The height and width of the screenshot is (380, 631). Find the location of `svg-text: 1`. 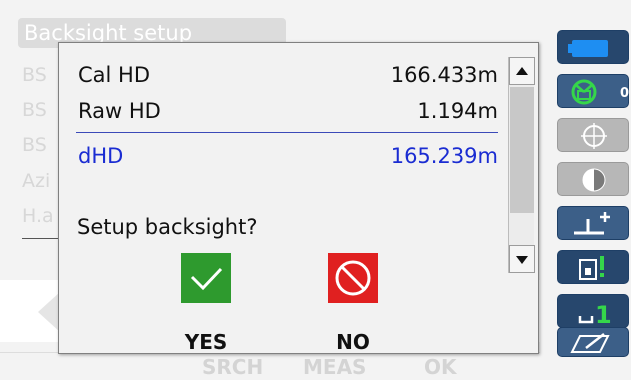

svg-text: 1 is located at coordinates (603, 314).